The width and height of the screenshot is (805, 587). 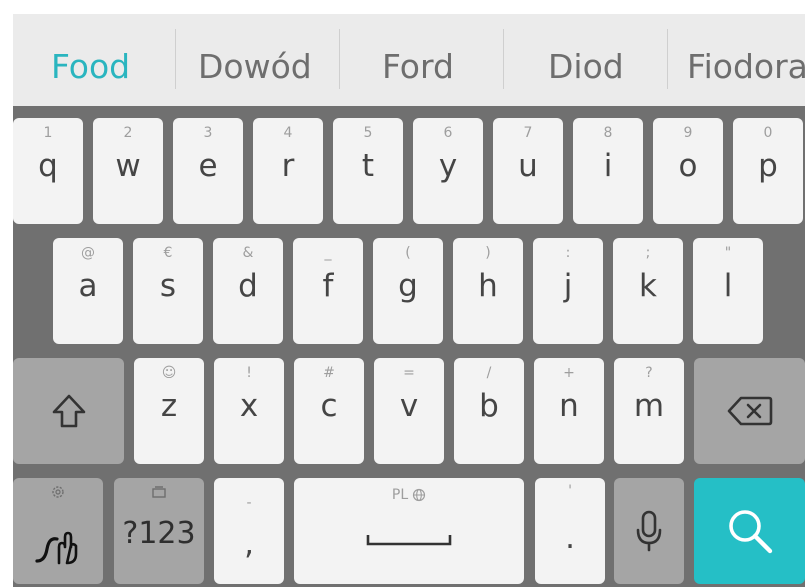 I want to click on key-label: q, so click(x=48, y=166).